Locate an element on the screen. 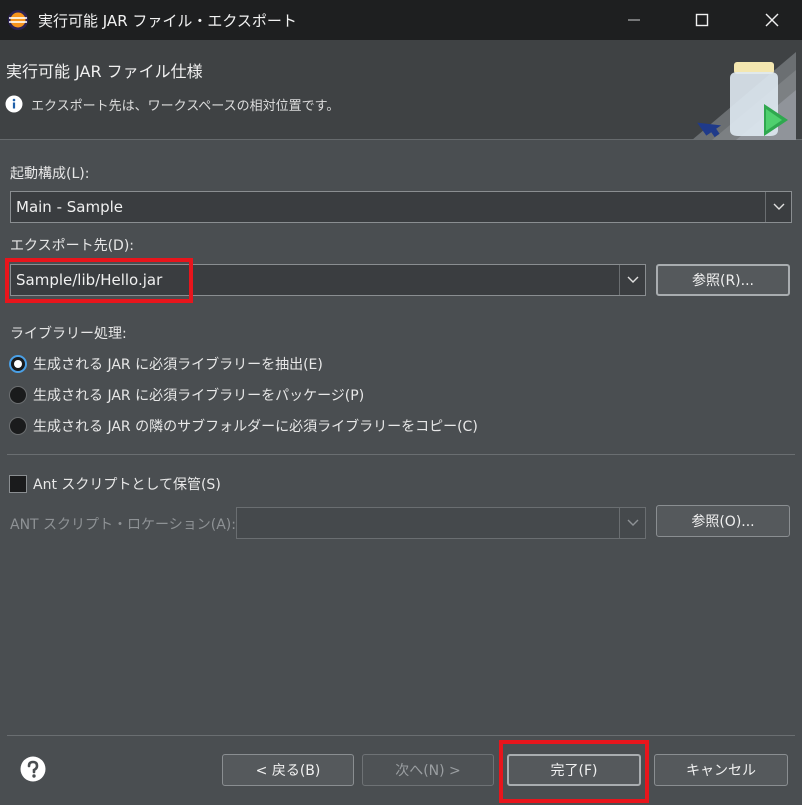  radio-label: 生成される JAR の隣のサブフォルダーに必須ライブラリーをコピー(C) is located at coordinates (255, 427).